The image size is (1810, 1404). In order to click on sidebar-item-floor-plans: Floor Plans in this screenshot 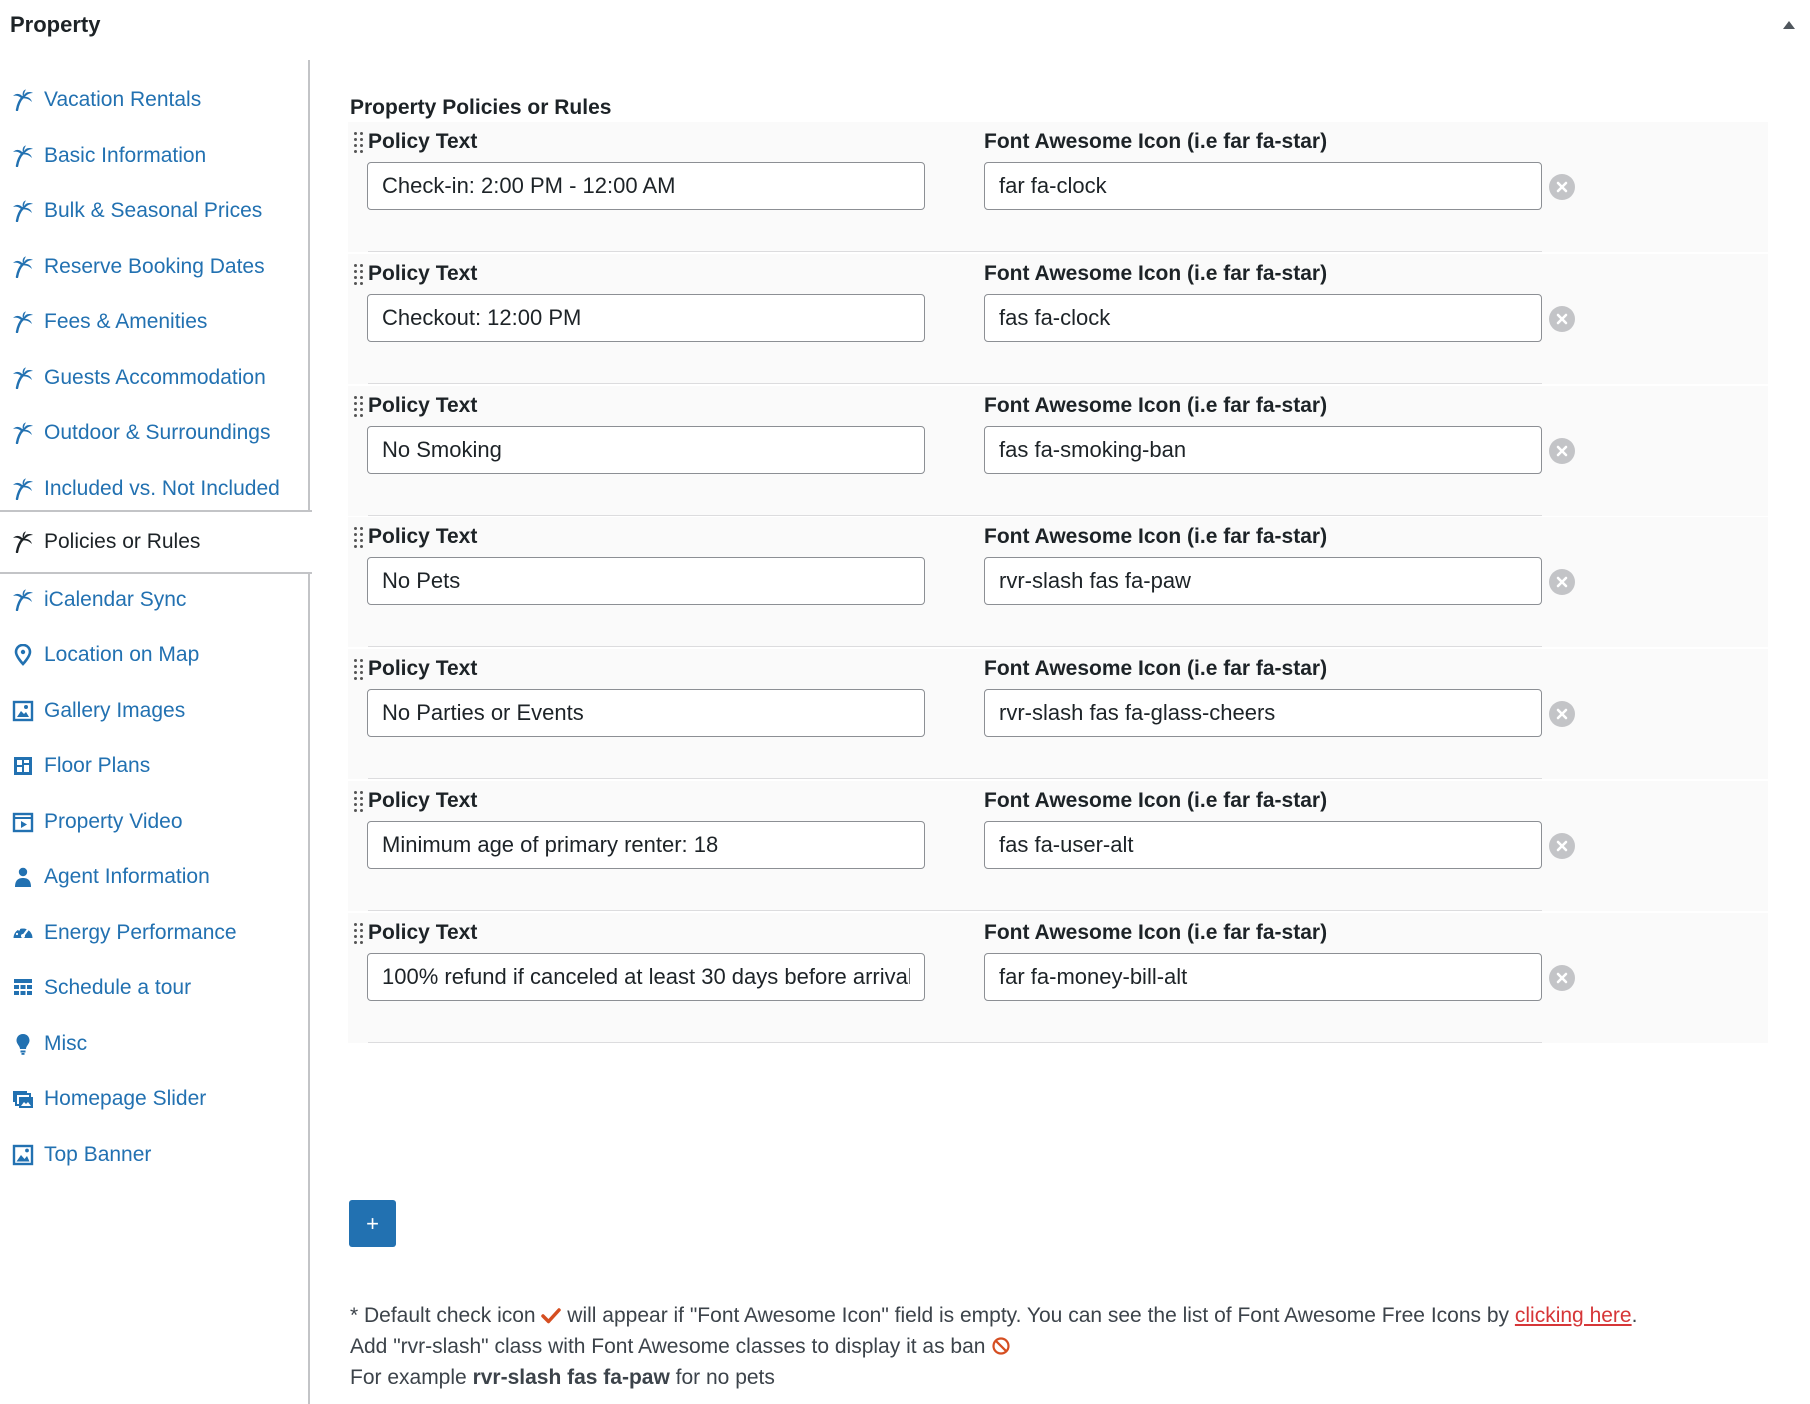, I will do `click(154, 766)`.